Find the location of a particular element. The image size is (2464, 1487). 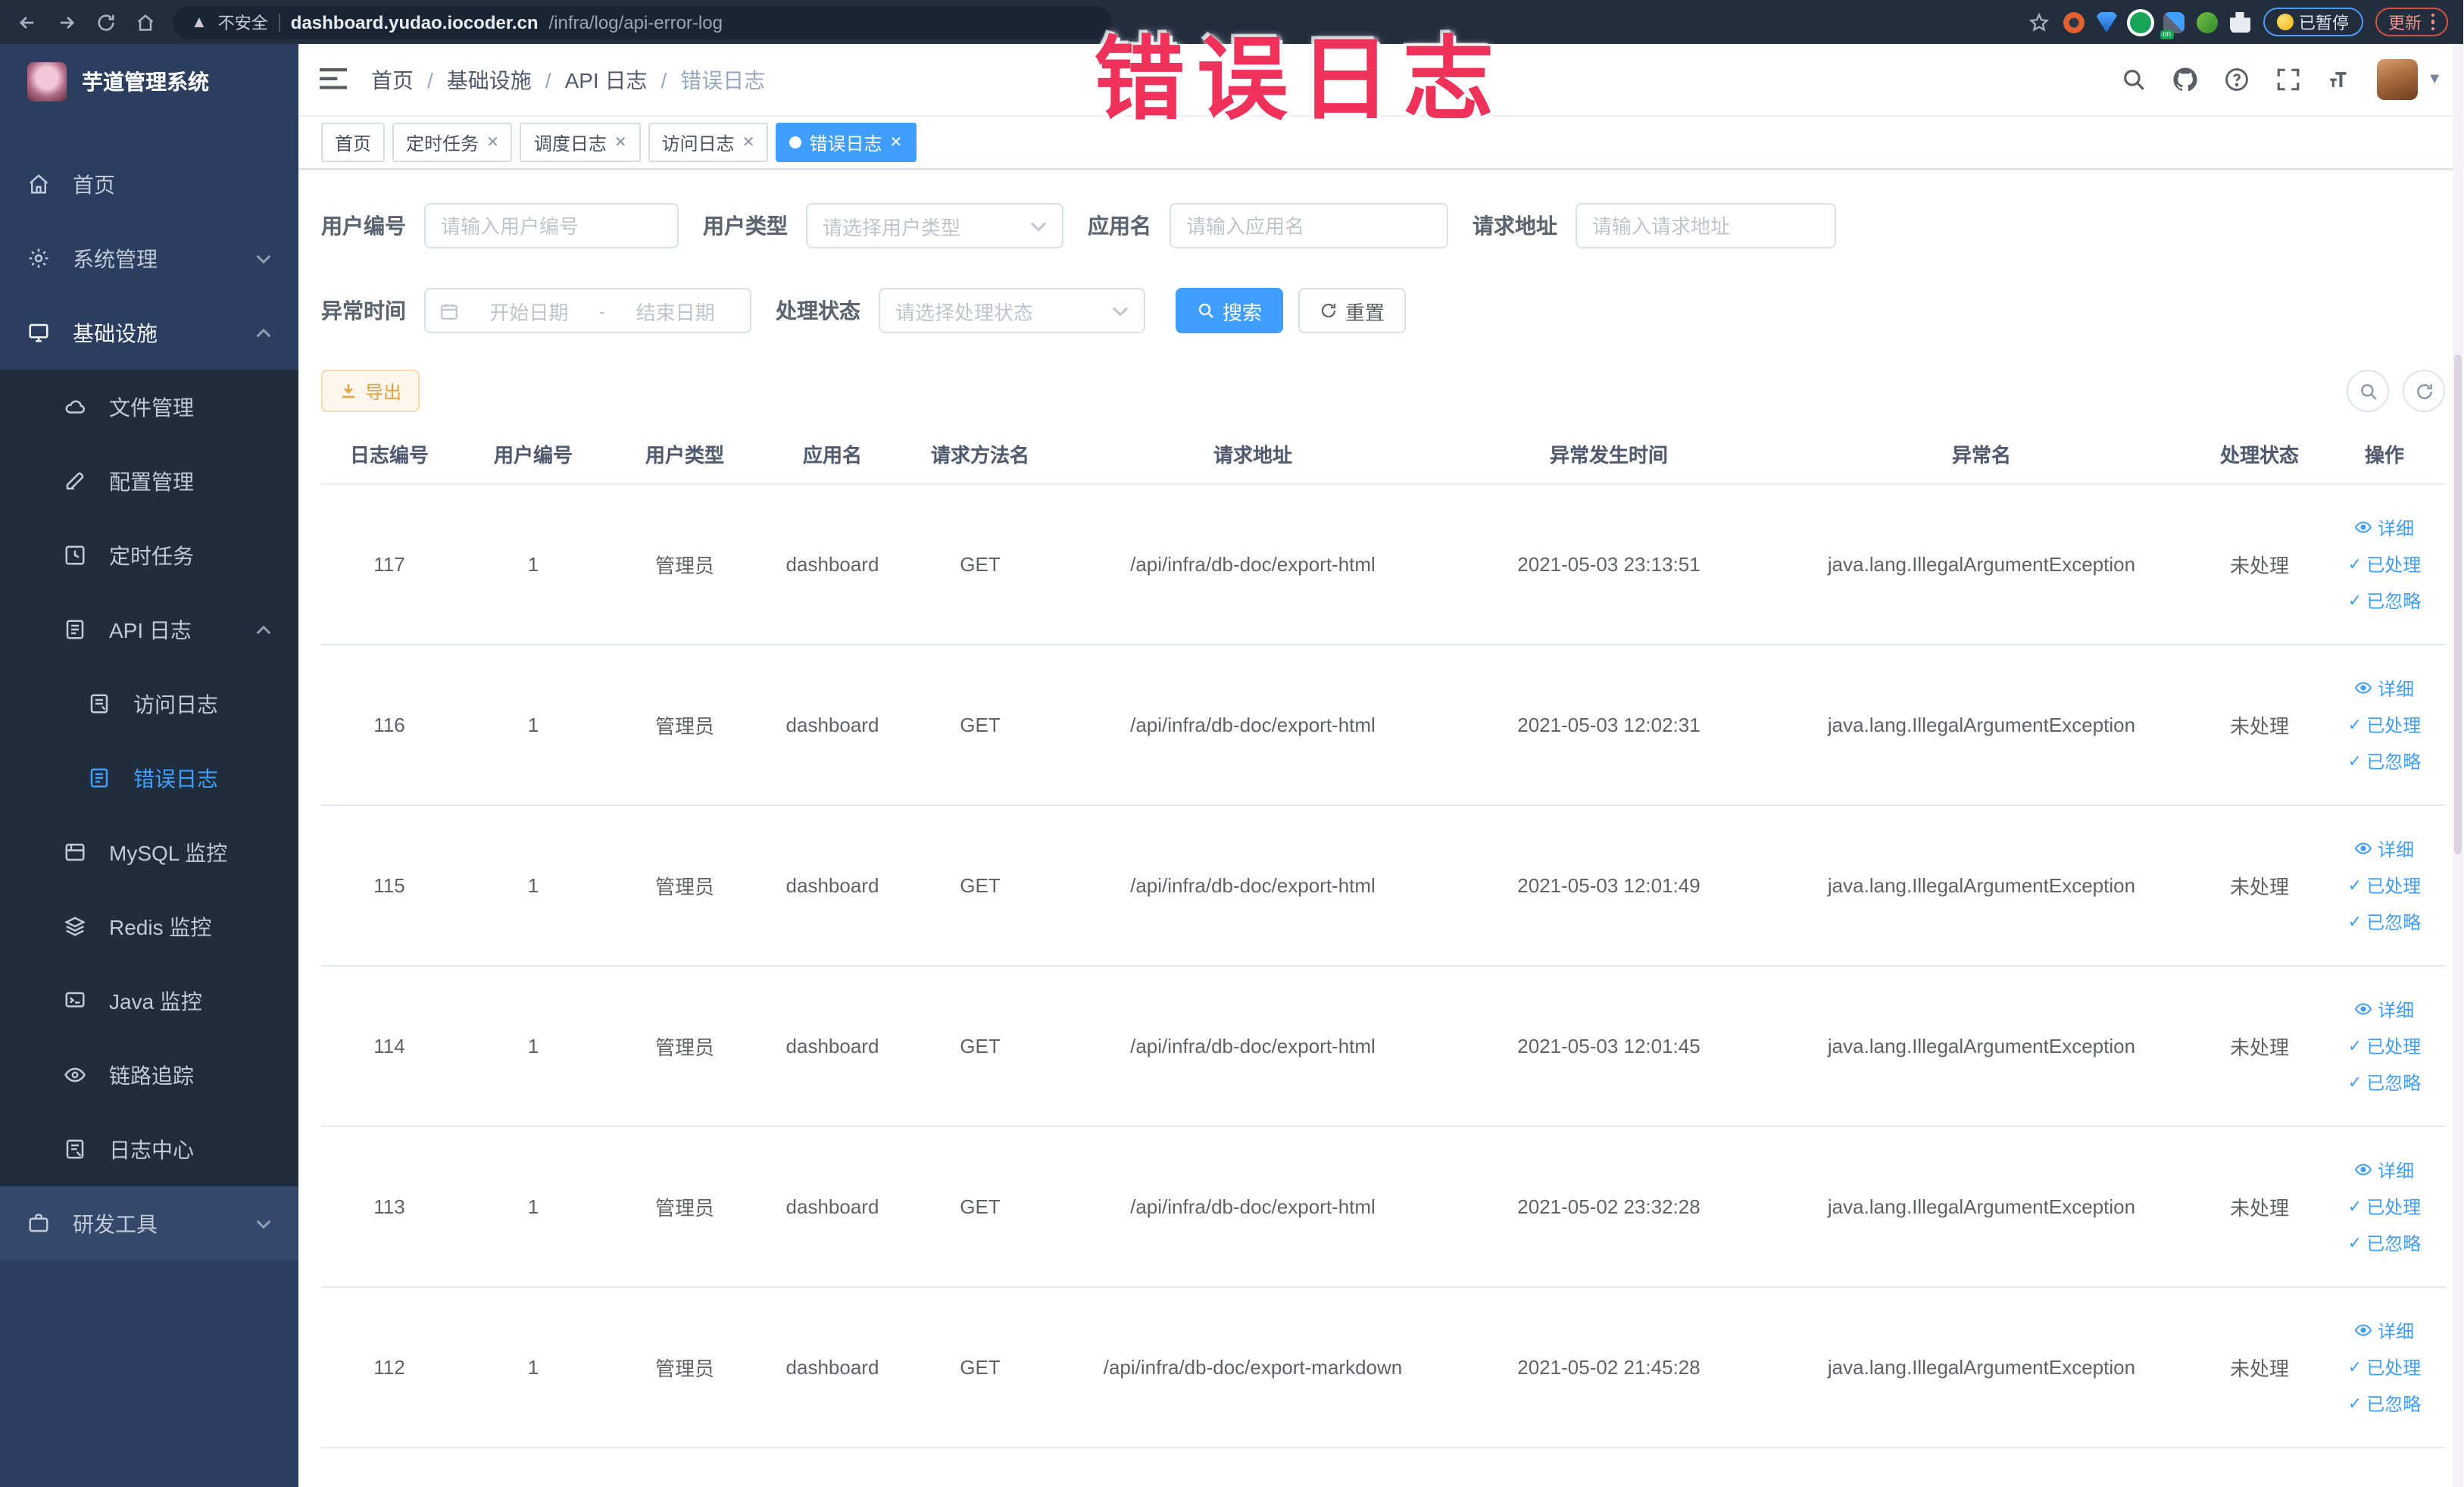

col-app-name: 应用名 is located at coordinates (832, 455).